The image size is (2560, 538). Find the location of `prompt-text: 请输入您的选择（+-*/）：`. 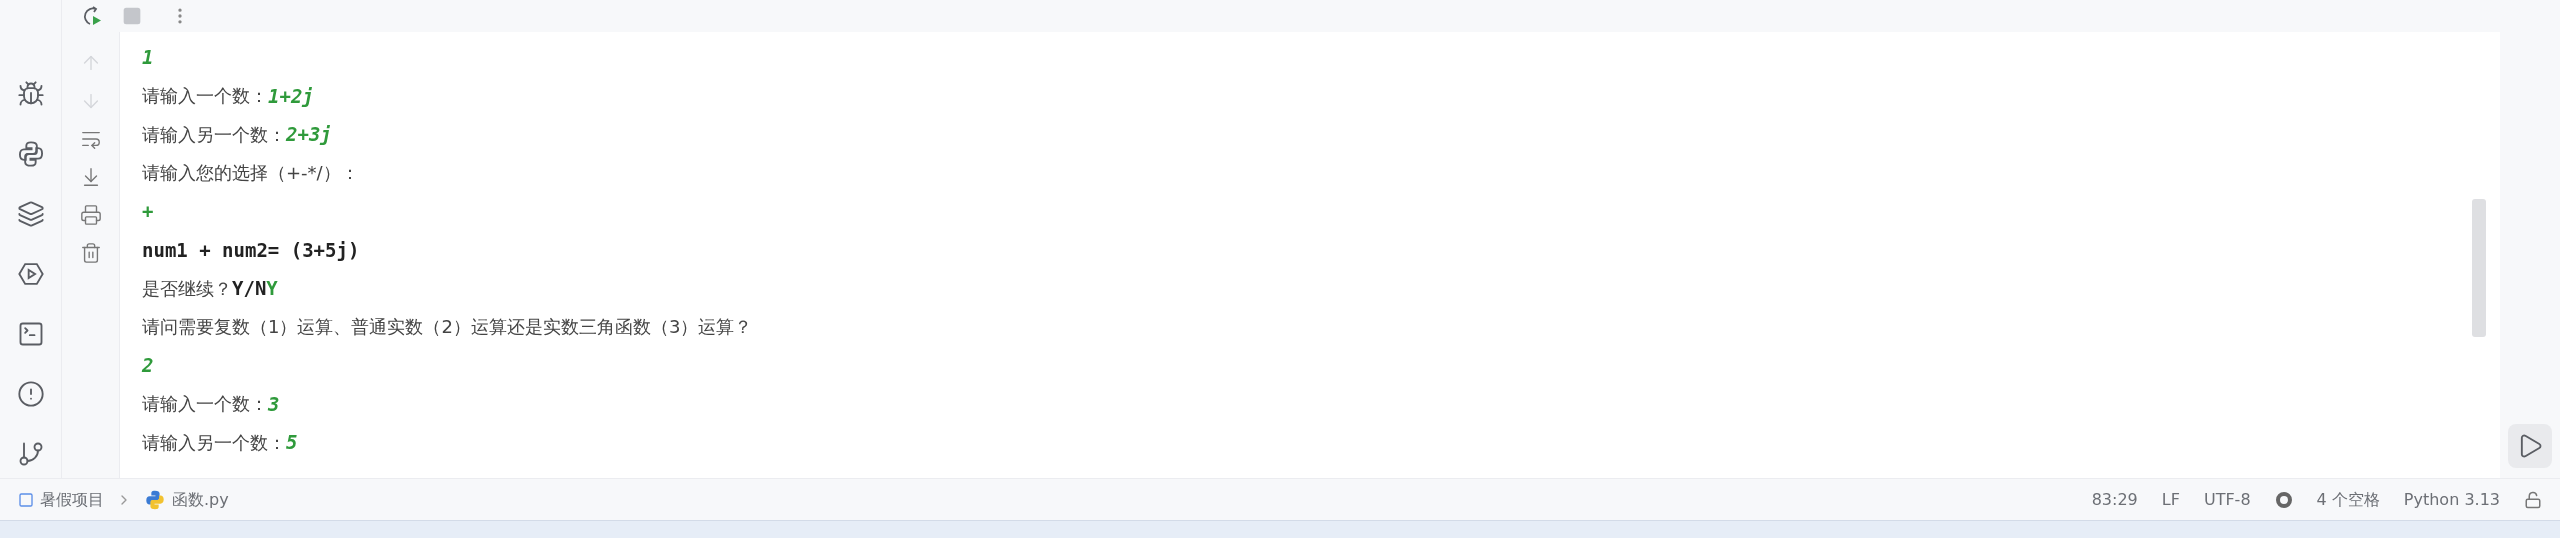

prompt-text: 请输入您的选择（+-*/）： is located at coordinates (250, 173).